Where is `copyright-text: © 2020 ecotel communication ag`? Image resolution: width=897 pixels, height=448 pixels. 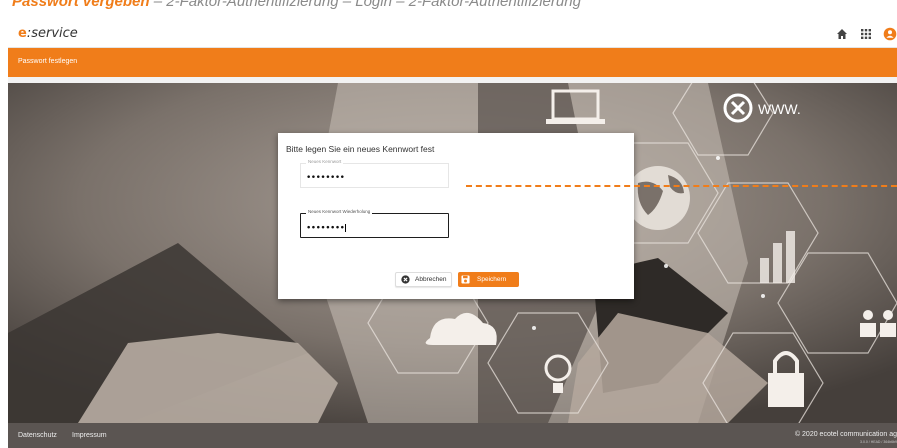
copyright-text: © 2020 ecotel communication ag is located at coordinates (845, 434).